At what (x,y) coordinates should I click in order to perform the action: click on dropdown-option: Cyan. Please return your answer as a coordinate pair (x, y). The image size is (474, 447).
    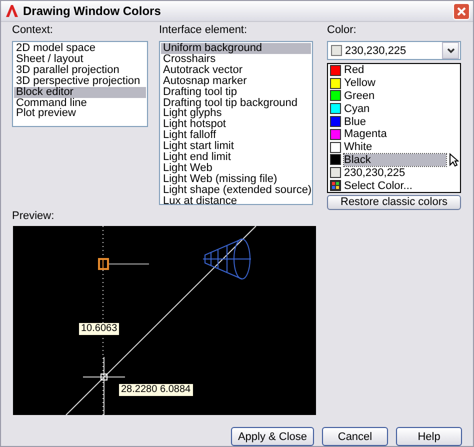
    Looking at the image, I should click on (394, 109).